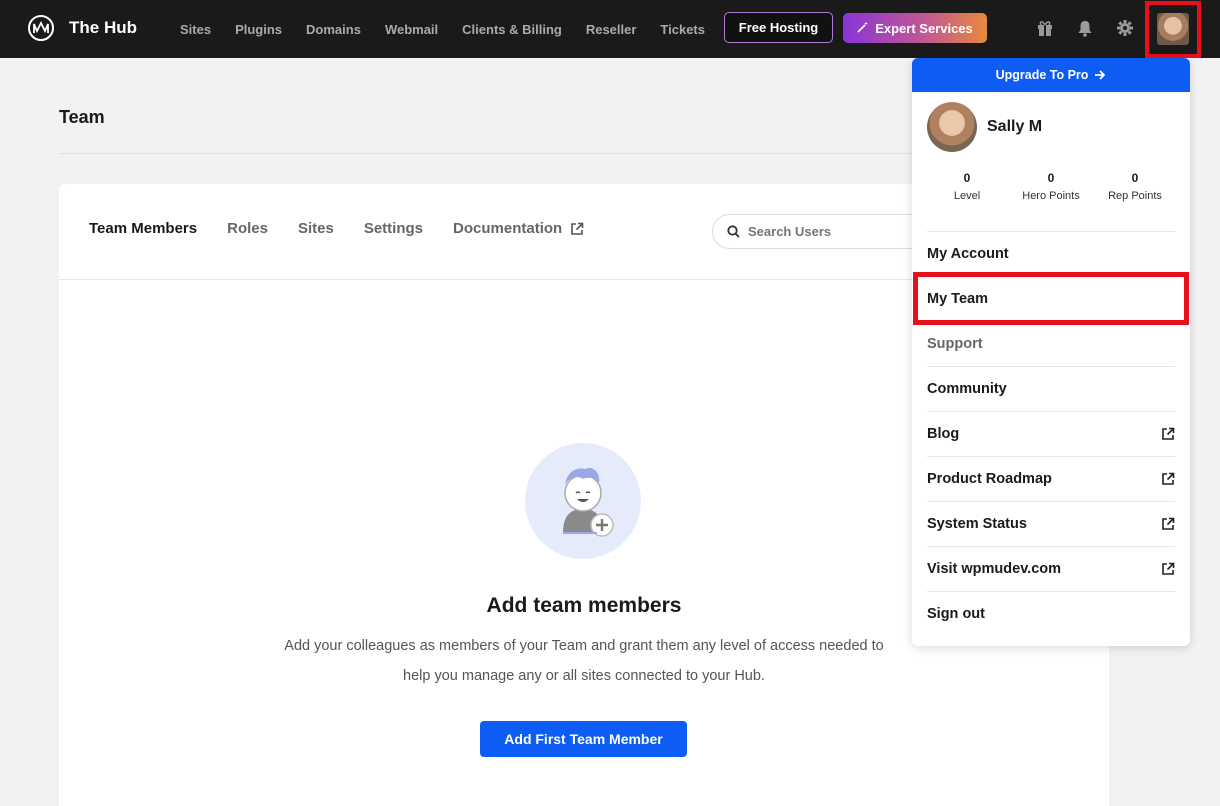 The image size is (1220, 806). Describe the element at coordinates (967, 389) in the screenshot. I see `menu-item-label: Community` at that location.